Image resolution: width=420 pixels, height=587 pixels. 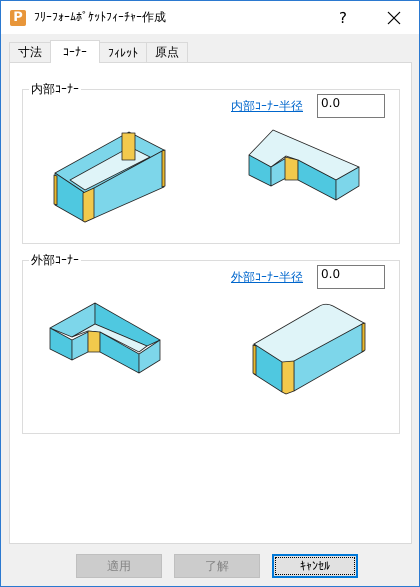 What do you see at coordinates (75, 51) in the screenshot?
I see `tab: ｺｰﾅｰ` at bounding box center [75, 51].